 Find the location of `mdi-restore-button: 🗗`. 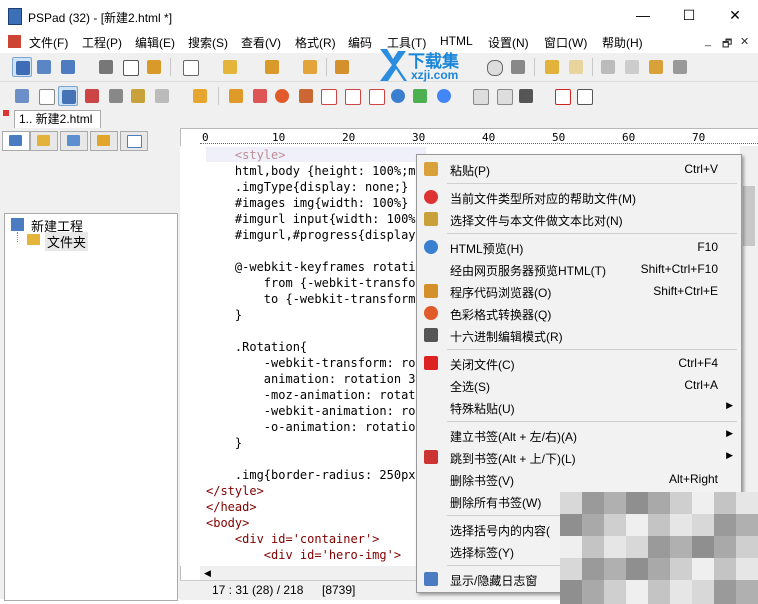

mdi-restore-button: 🗗 is located at coordinates (727, 44).